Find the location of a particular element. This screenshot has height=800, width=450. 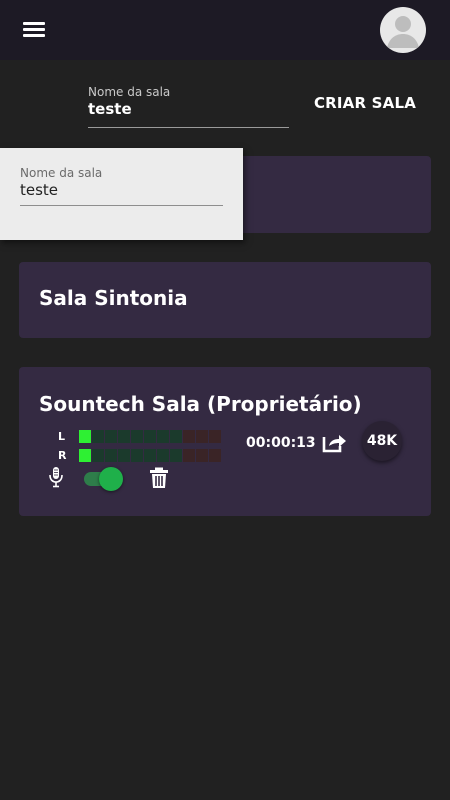

meter-left-label: L is located at coordinates (62, 436).